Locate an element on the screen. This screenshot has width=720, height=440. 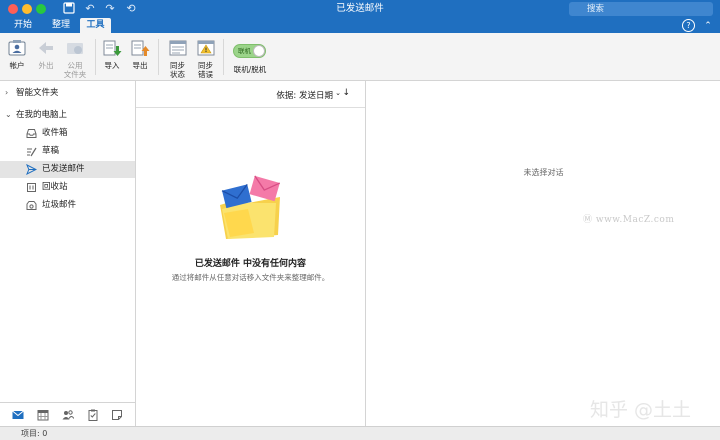
smart-folders-group: › 智能文件夹 is located at coordinates (67, 93).